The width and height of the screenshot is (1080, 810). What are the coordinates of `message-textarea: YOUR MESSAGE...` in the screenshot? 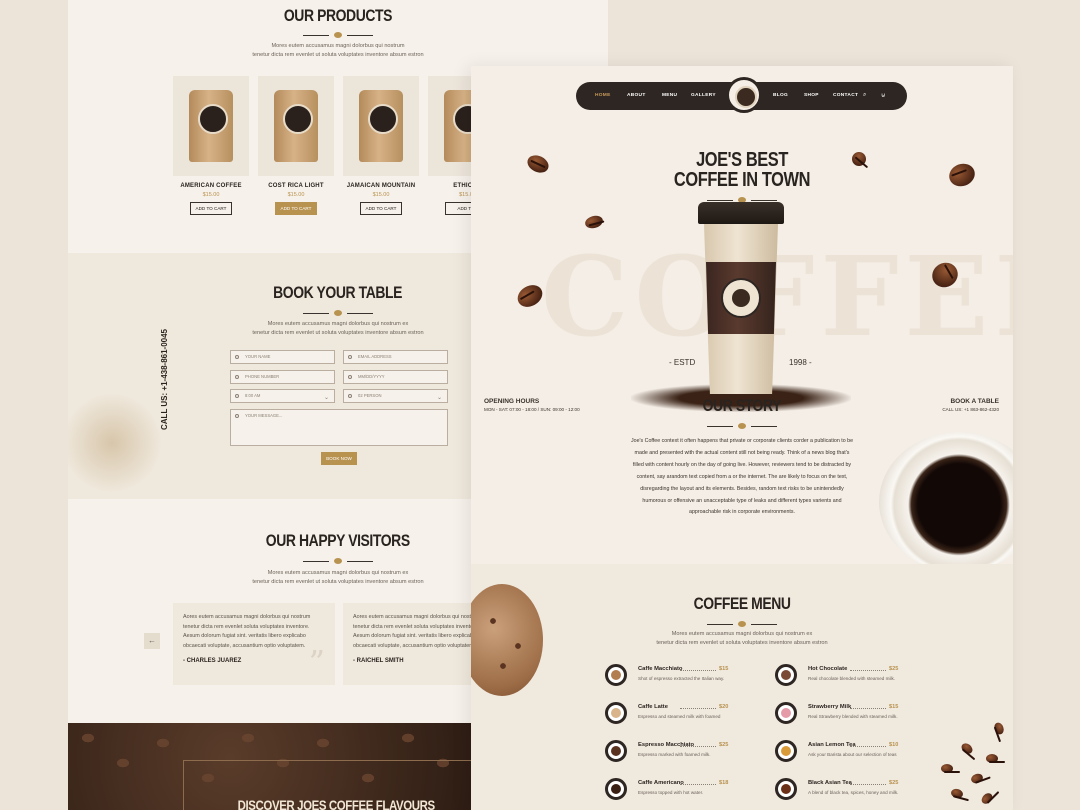 It's located at (339, 427).